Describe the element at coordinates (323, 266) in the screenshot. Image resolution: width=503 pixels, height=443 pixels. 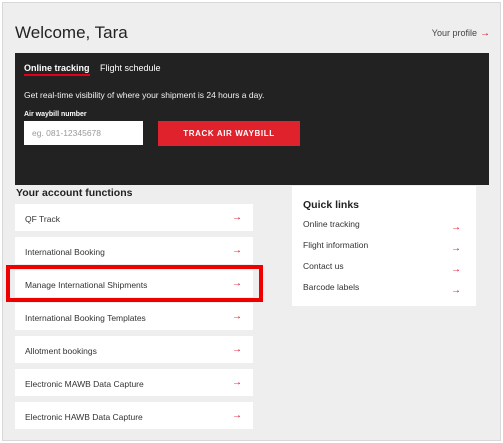
I see `quick-link-label: Contact us` at that location.